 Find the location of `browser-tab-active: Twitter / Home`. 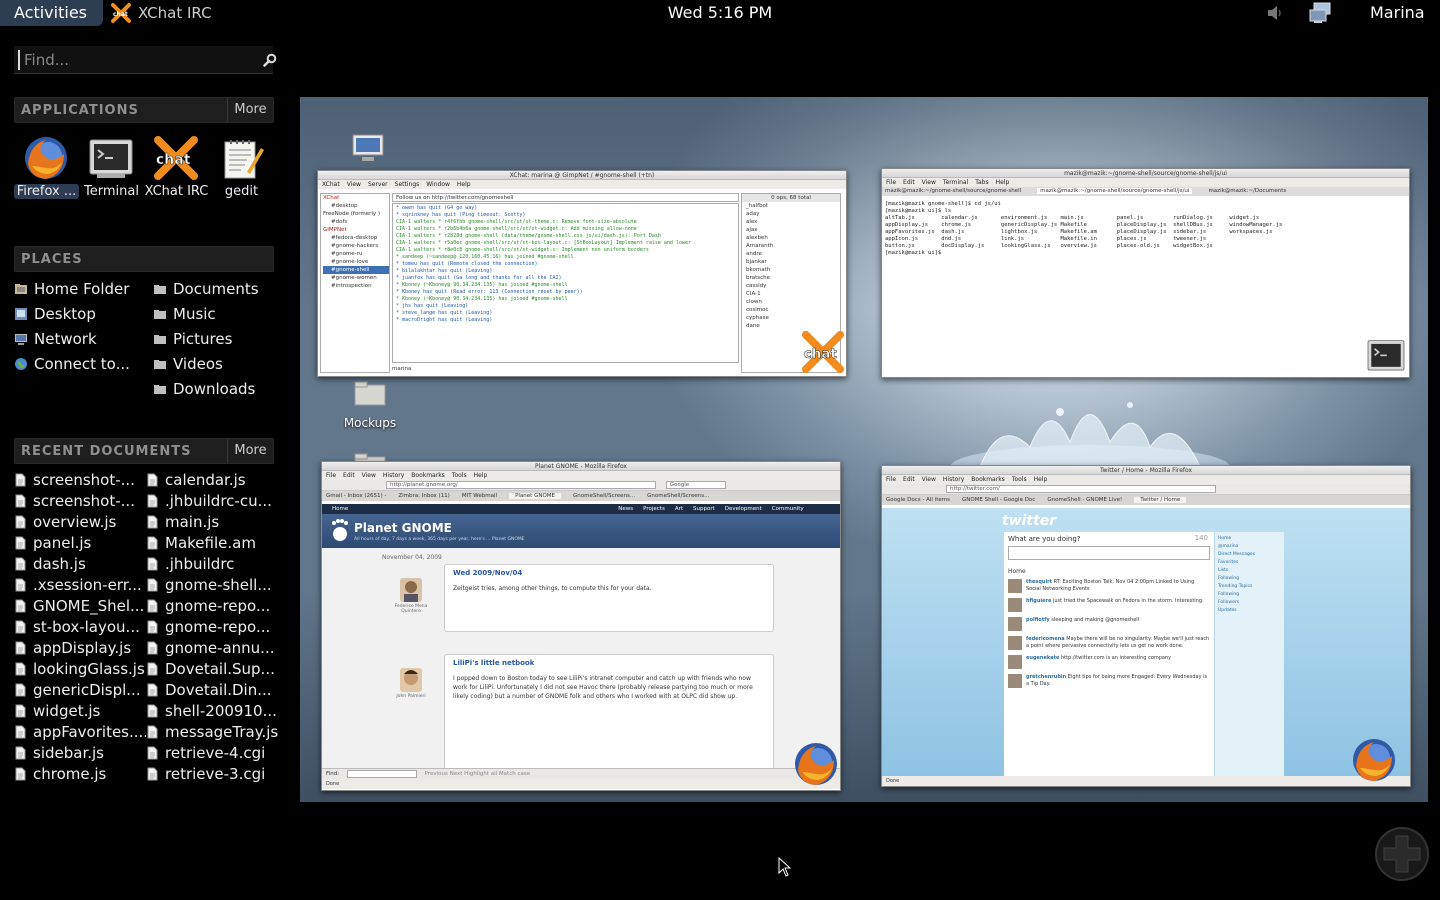

browser-tab-active: Twitter / Home is located at coordinates (1160, 500).